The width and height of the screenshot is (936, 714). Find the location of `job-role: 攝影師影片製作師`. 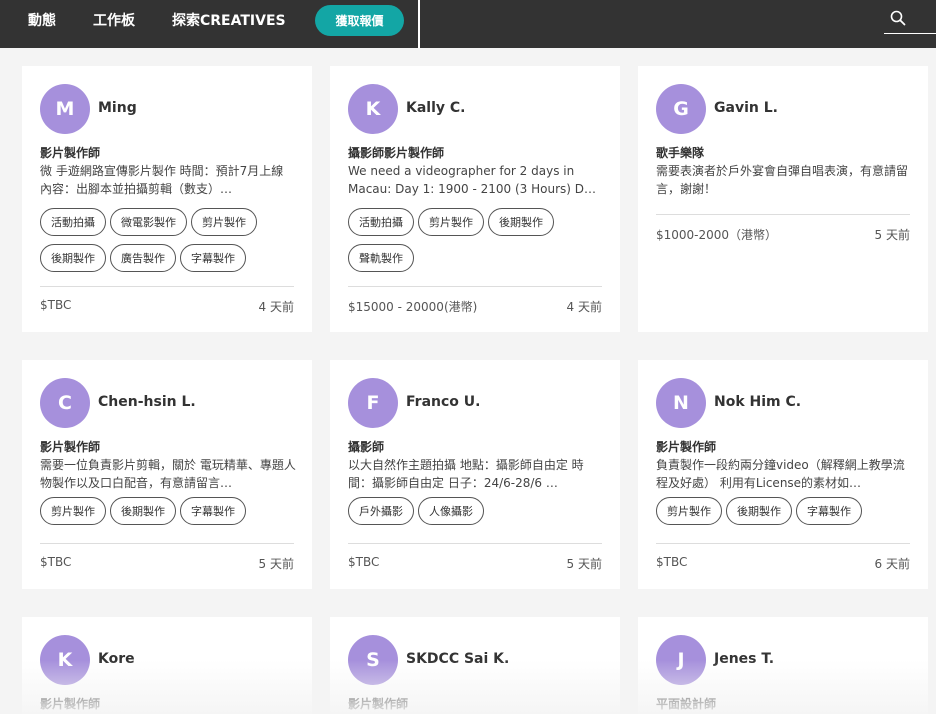

job-role: 攝影師影片製作師 is located at coordinates (396, 153).